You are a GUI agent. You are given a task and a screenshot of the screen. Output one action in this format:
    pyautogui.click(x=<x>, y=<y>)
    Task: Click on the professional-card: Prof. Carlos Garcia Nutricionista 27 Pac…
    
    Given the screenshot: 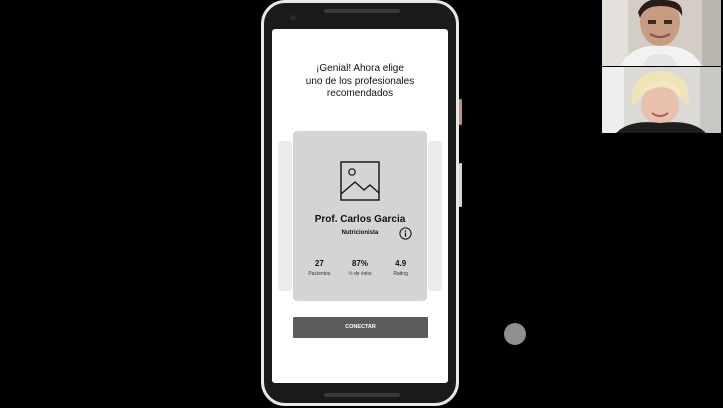 What is the action you would take?
    pyautogui.click(x=360, y=216)
    